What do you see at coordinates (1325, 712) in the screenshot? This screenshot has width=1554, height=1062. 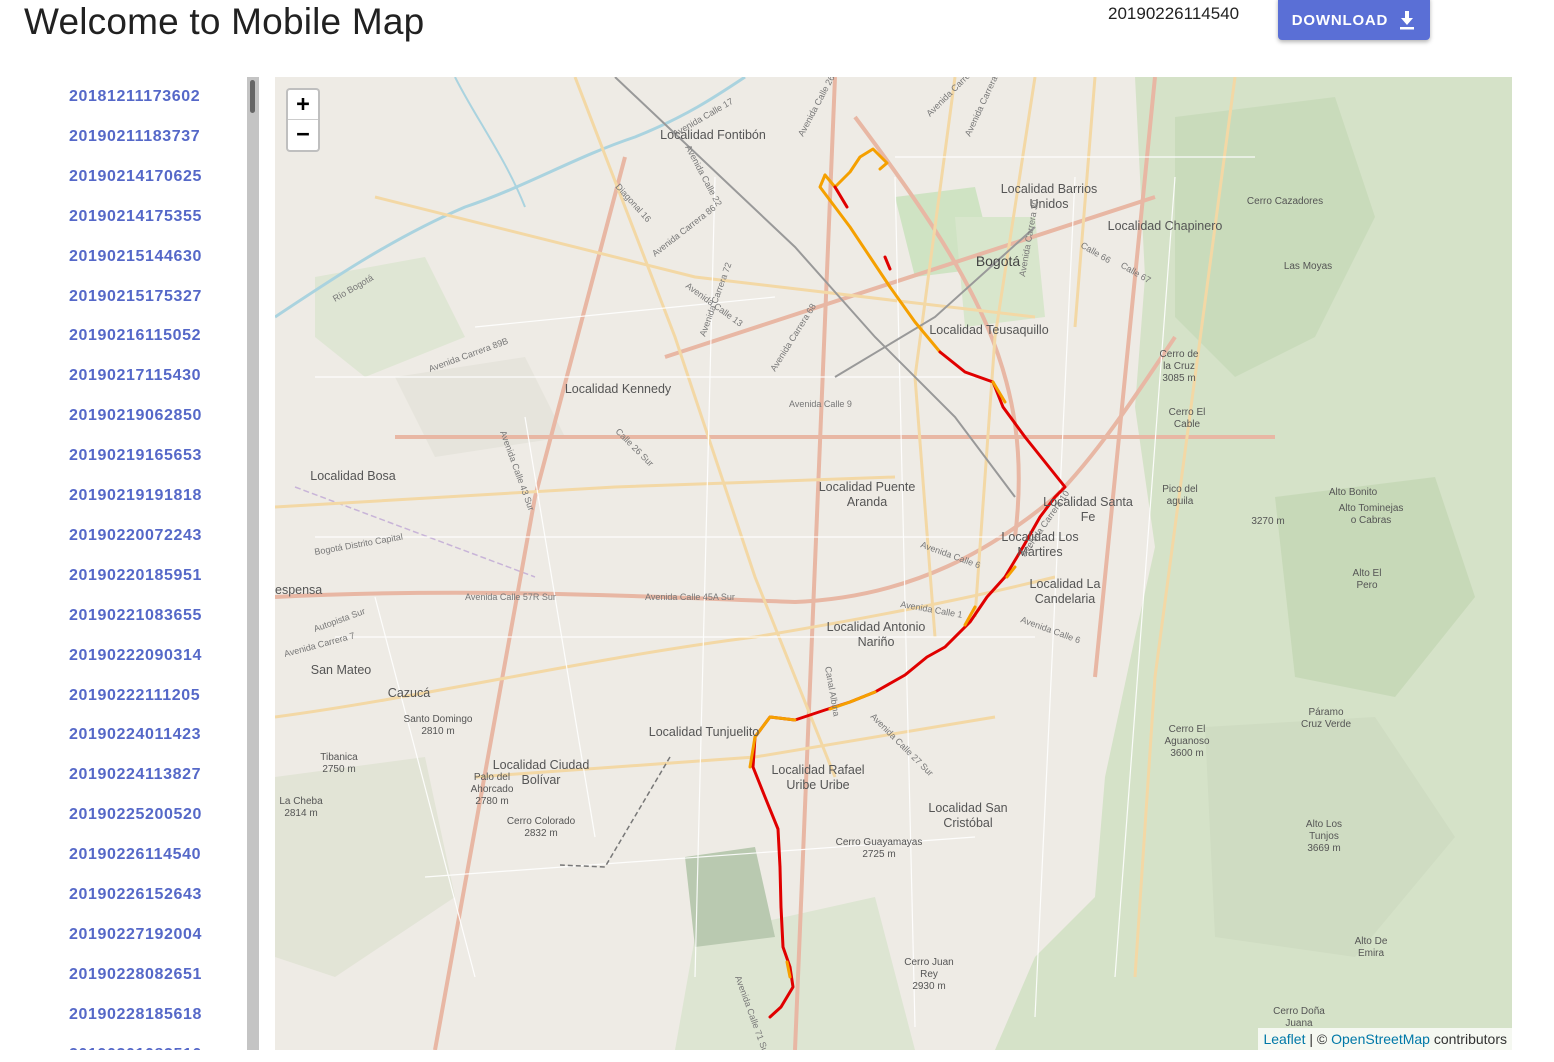 I see `peak-label: Páramo` at bounding box center [1325, 712].